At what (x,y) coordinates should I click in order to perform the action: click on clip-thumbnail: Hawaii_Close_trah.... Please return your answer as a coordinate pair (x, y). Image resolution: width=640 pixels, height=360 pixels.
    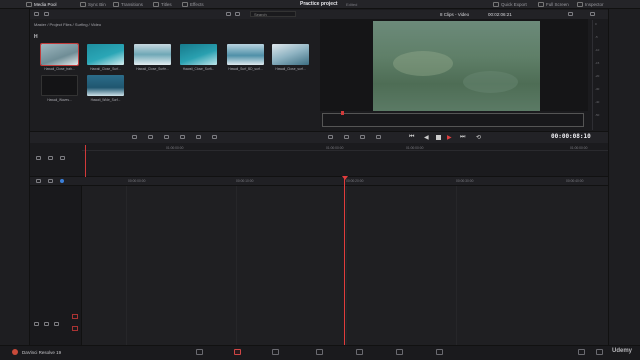
    Looking at the image, I should click on (59, 57).